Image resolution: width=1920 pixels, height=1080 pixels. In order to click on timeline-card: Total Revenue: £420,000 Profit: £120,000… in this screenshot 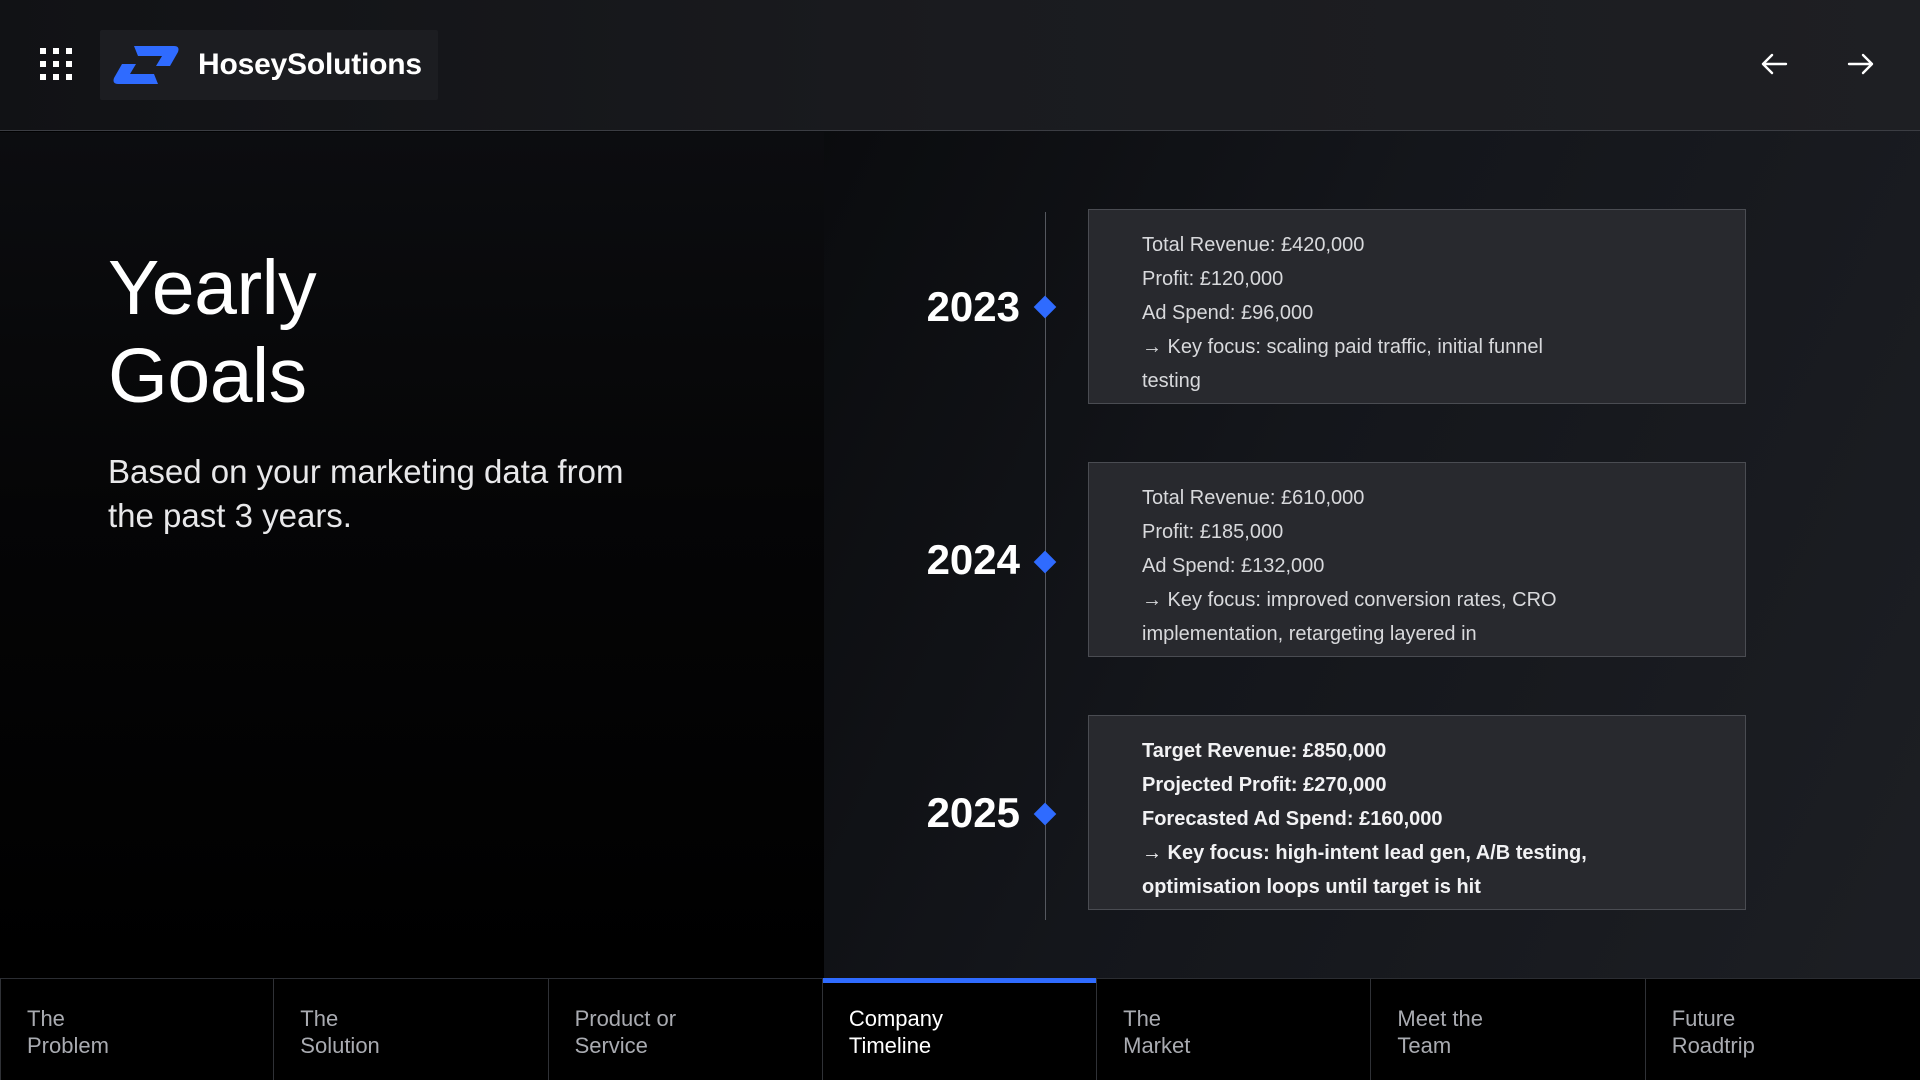, I will do `click(1417, 306)`.